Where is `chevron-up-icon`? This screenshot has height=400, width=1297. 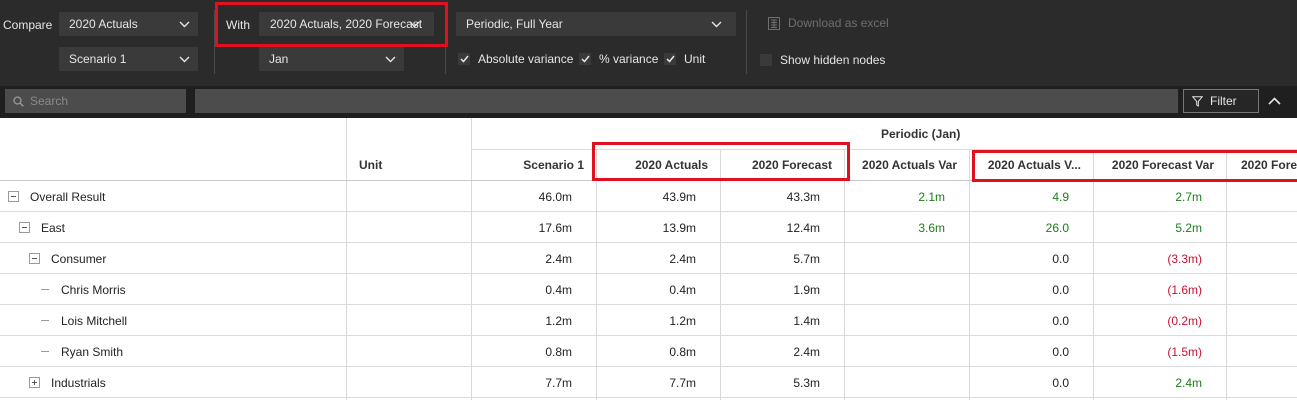
chevron-up-icon is located at coordinates (1274, 101).